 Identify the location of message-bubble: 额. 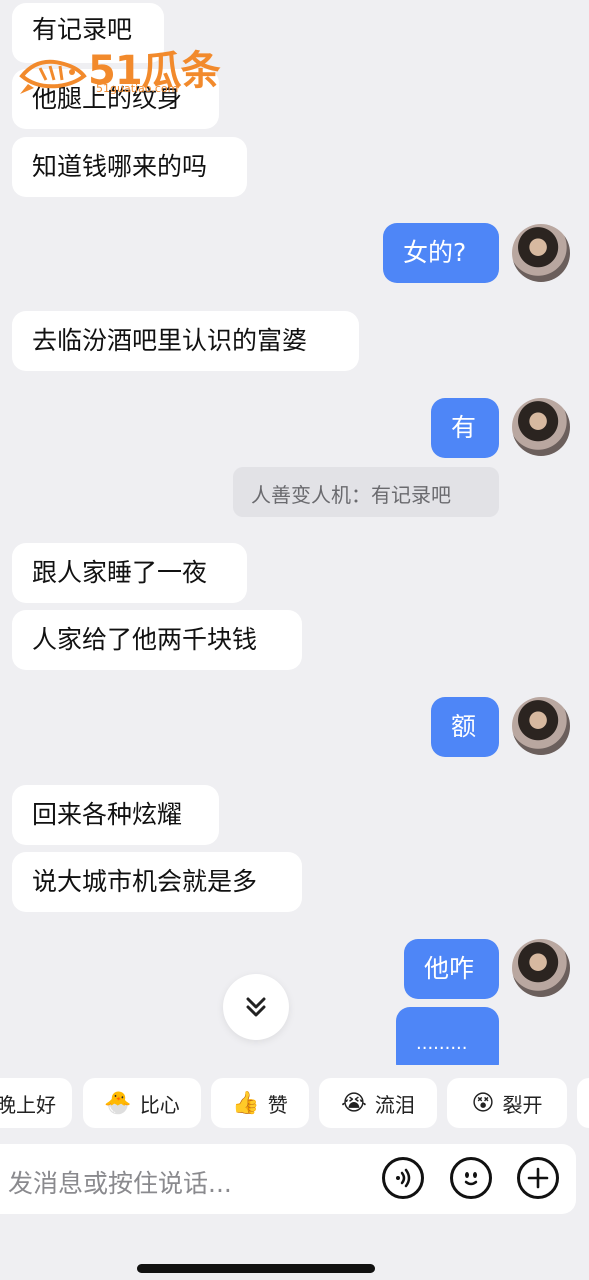
(465, 727).